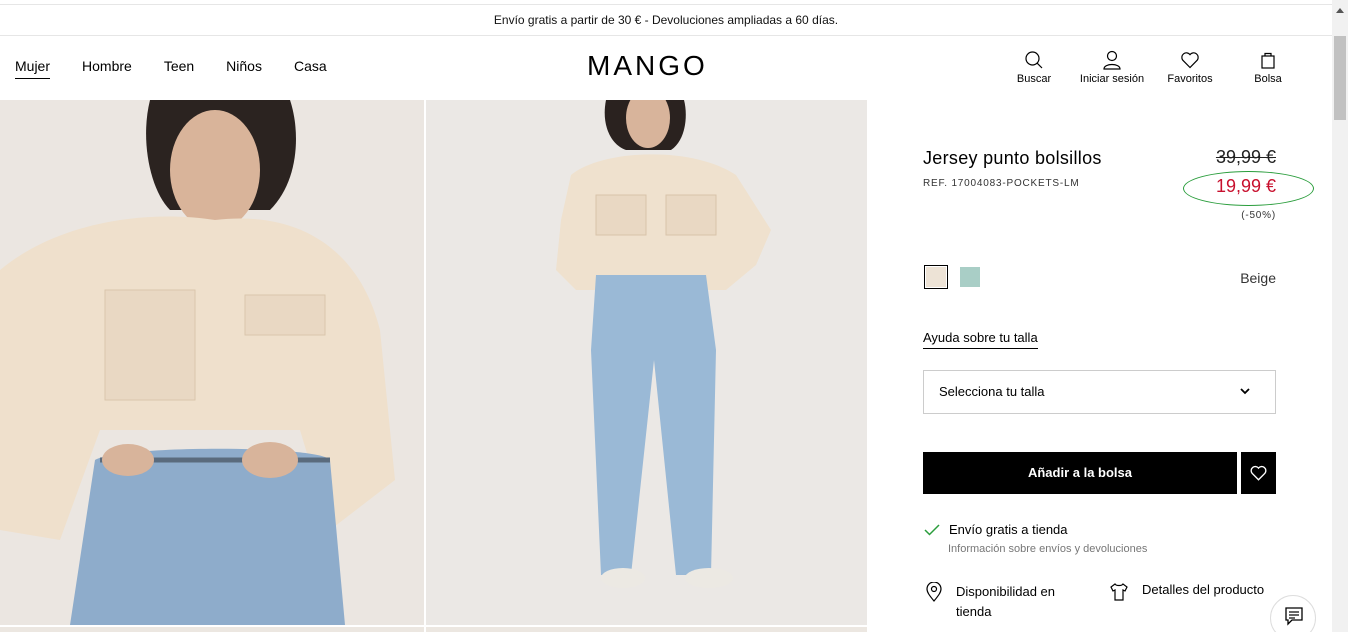  I want to click on bag-icon, so click(1268, 60).